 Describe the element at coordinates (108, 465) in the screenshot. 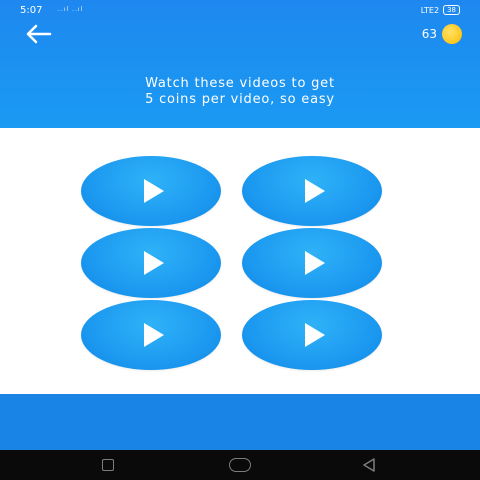

I see `recents-square-icon` at that location.